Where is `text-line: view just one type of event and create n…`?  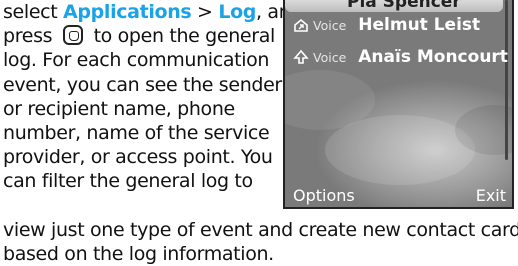 text-line: view just one type of event and create n… is located at coordinates (260, 230).